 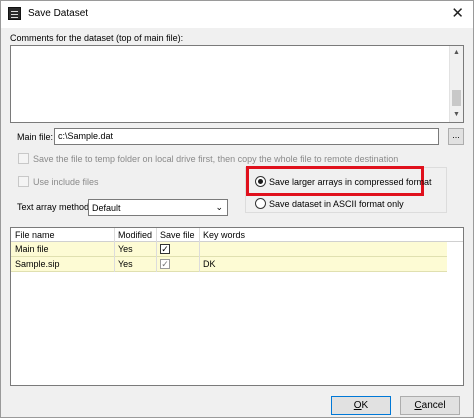 I want to click on main-file-input: c:\Sample.dat, so click(x=246, y=136).